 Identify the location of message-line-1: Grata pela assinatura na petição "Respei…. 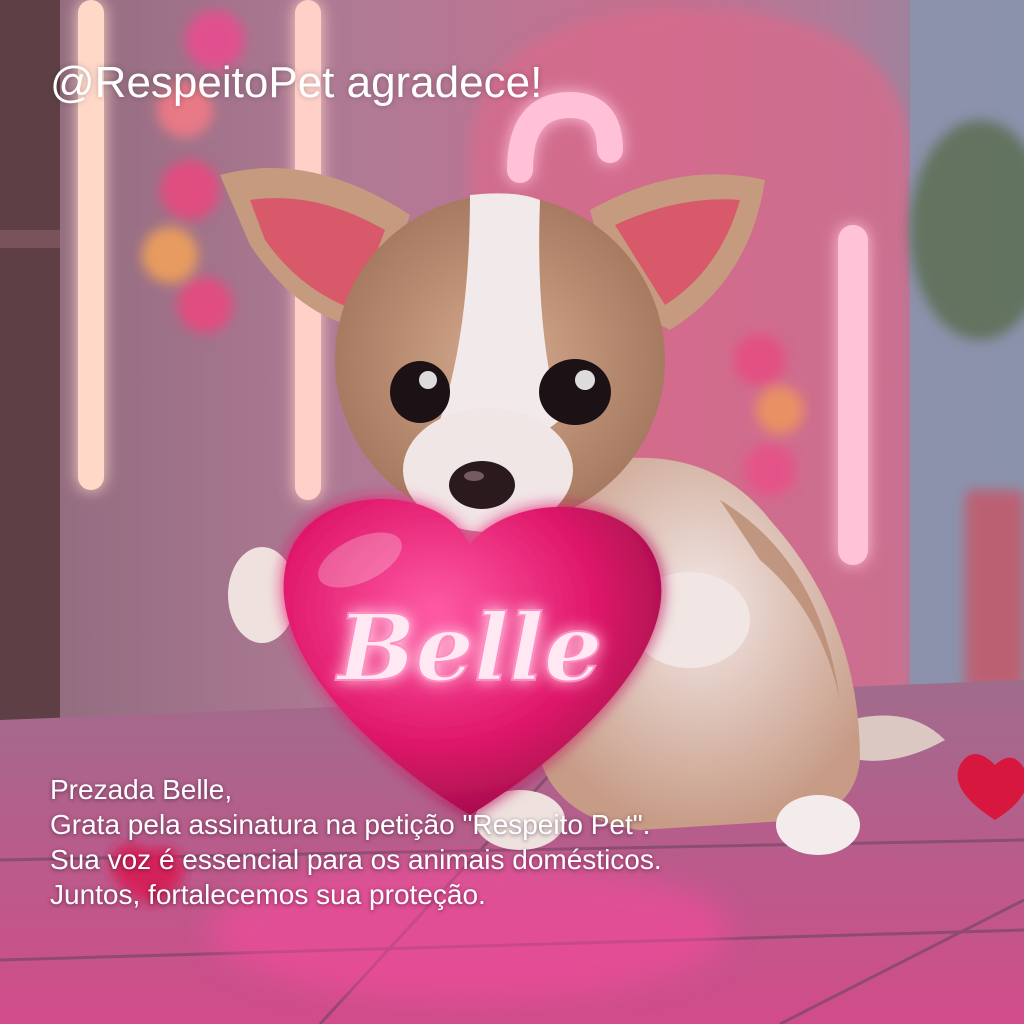
(350, 824).